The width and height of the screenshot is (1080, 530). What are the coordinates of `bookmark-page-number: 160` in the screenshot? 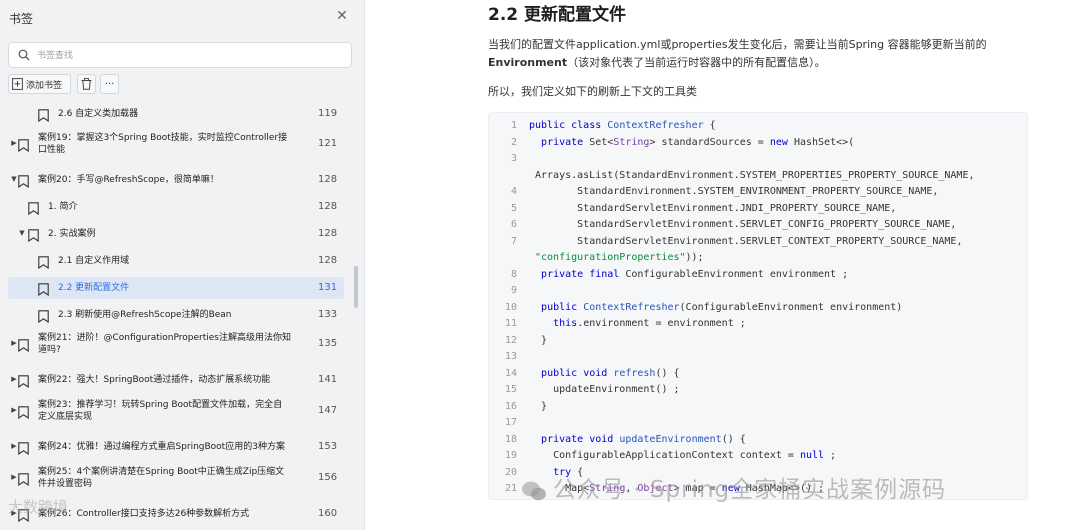 It's located at (328, 513).